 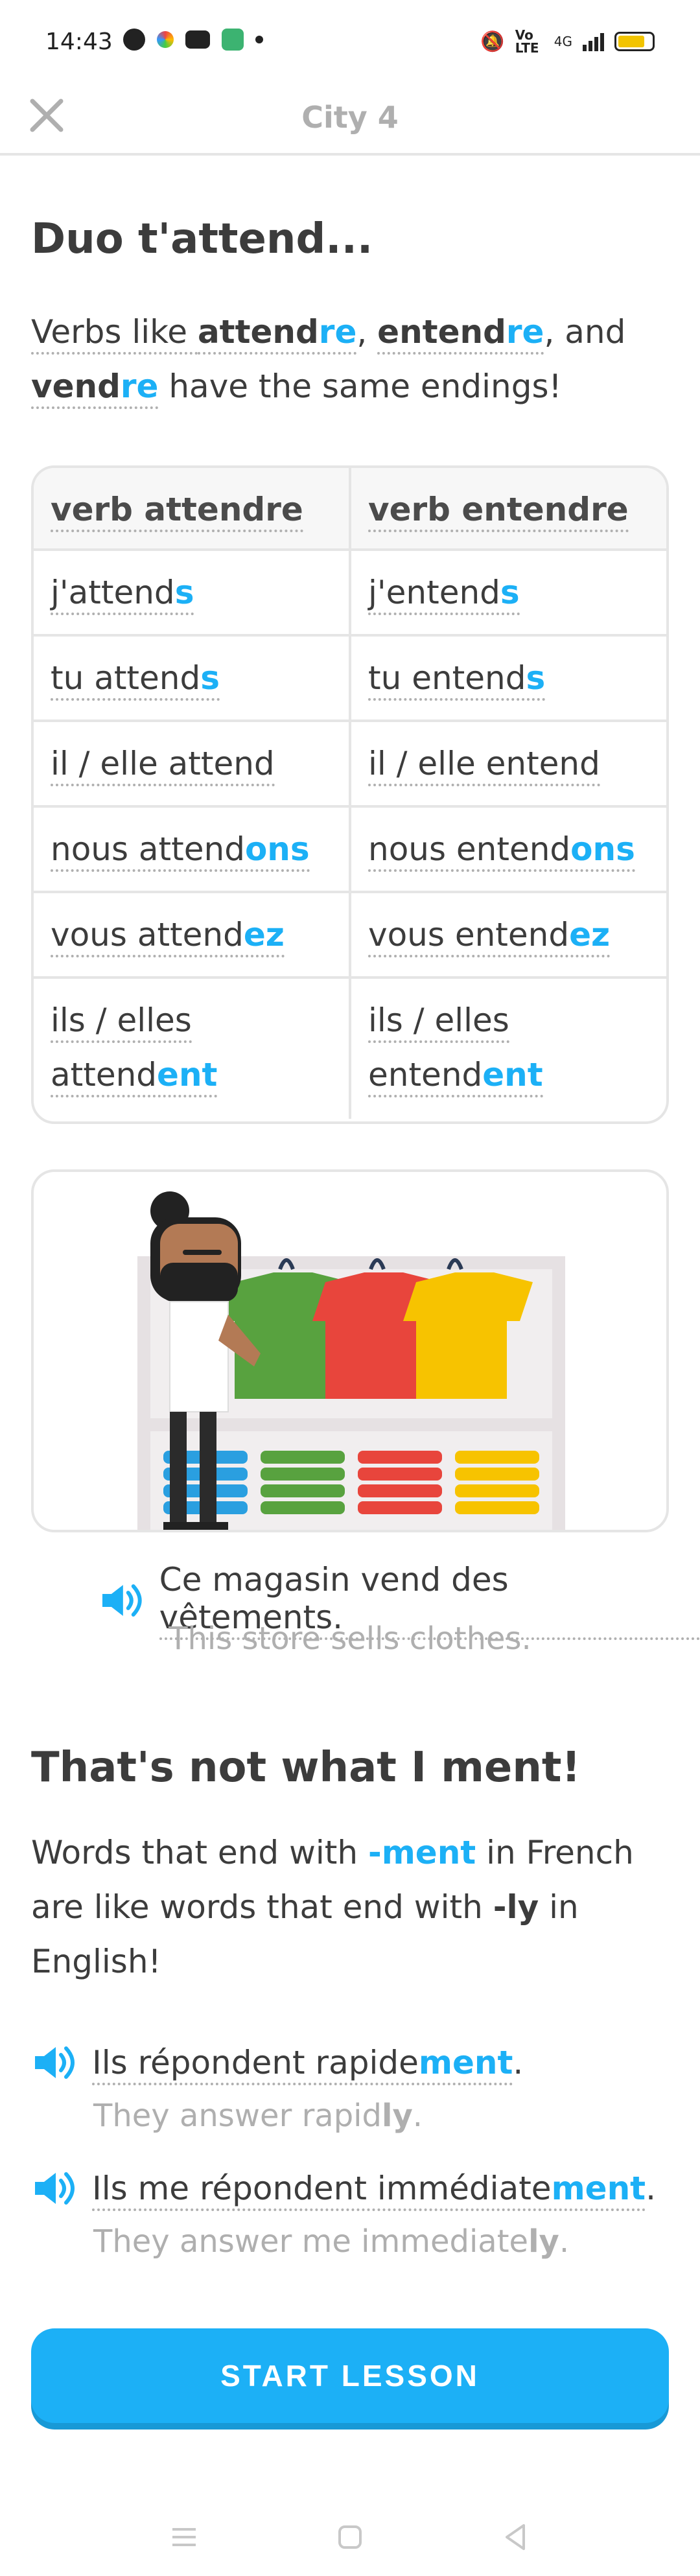 What do you see at coordinates (259, 39) in the screenshot?
I see `more-dot-icon` at bounding box center [259, 39].